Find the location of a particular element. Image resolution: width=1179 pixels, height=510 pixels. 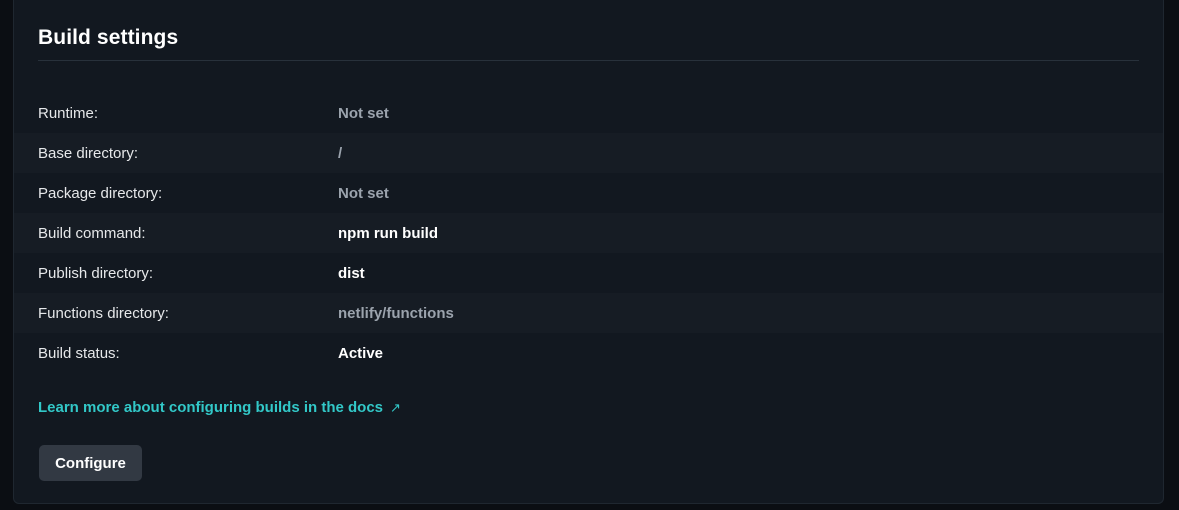

setting-label: Functions directory: is located at coordinates (103, 313).